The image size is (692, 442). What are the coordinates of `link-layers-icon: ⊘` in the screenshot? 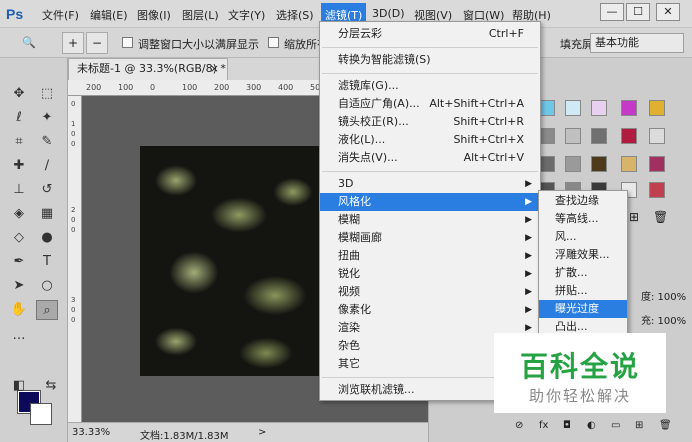 It's located at (519, 425).